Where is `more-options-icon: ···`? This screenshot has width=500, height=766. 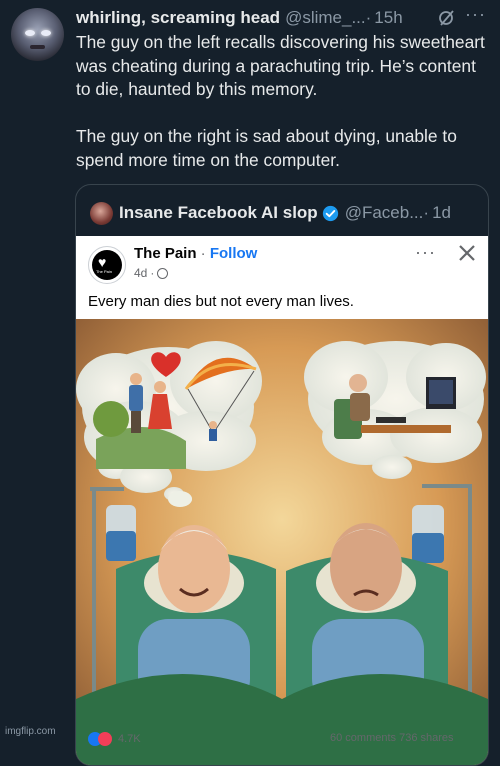
more-options-icon: ··· is located at coordinates (475, 14).